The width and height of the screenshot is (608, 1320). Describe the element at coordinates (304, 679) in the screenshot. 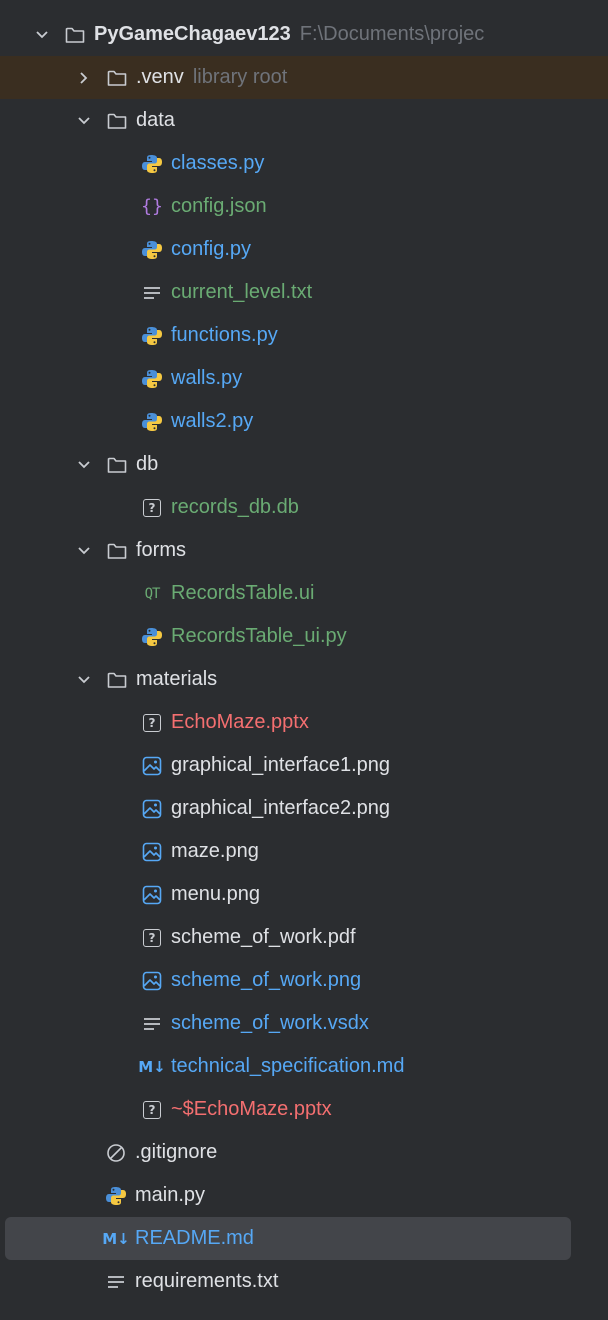

I see `tree-row-materials-folder: materials` at that location.